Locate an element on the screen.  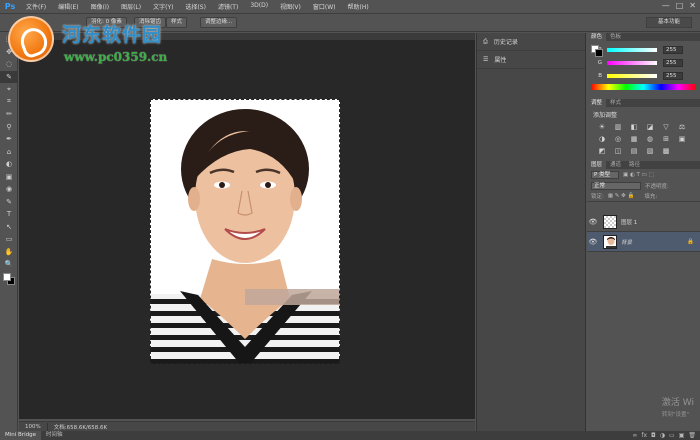
trash-icon: 🗑 is located at coordinates (692, 435).